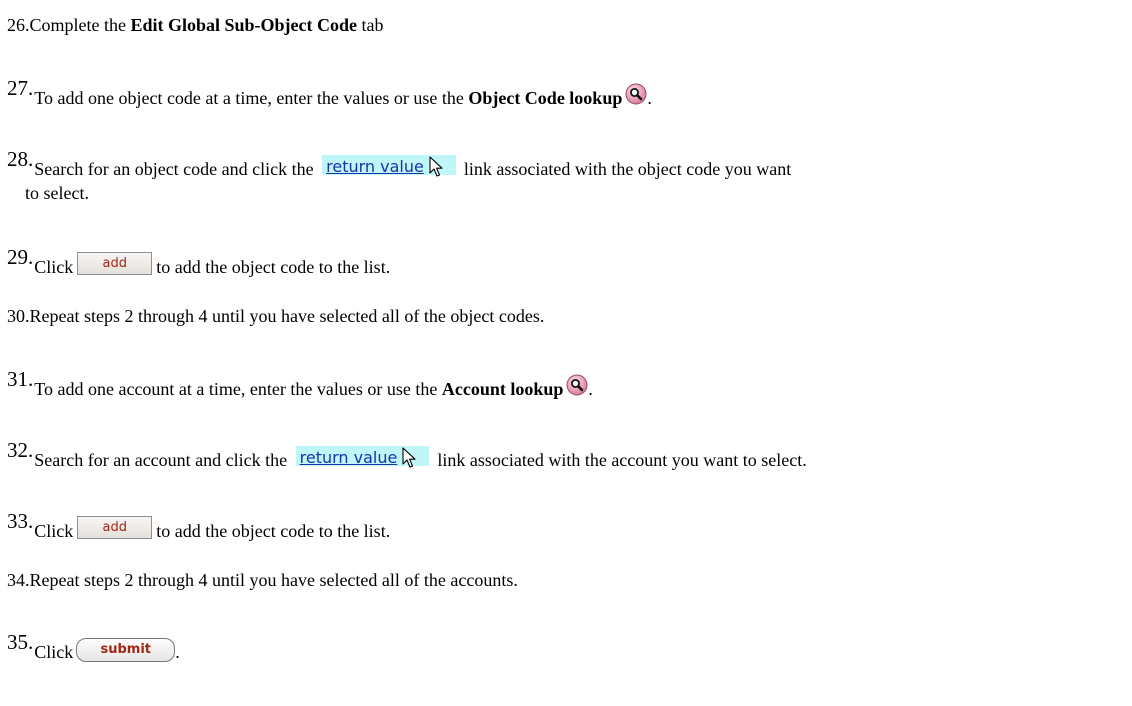 The width and height of the screenshot is (1132, 706). I want to click on step-bold-text: Edit Global Sub-Object Code, so click(244, 25).